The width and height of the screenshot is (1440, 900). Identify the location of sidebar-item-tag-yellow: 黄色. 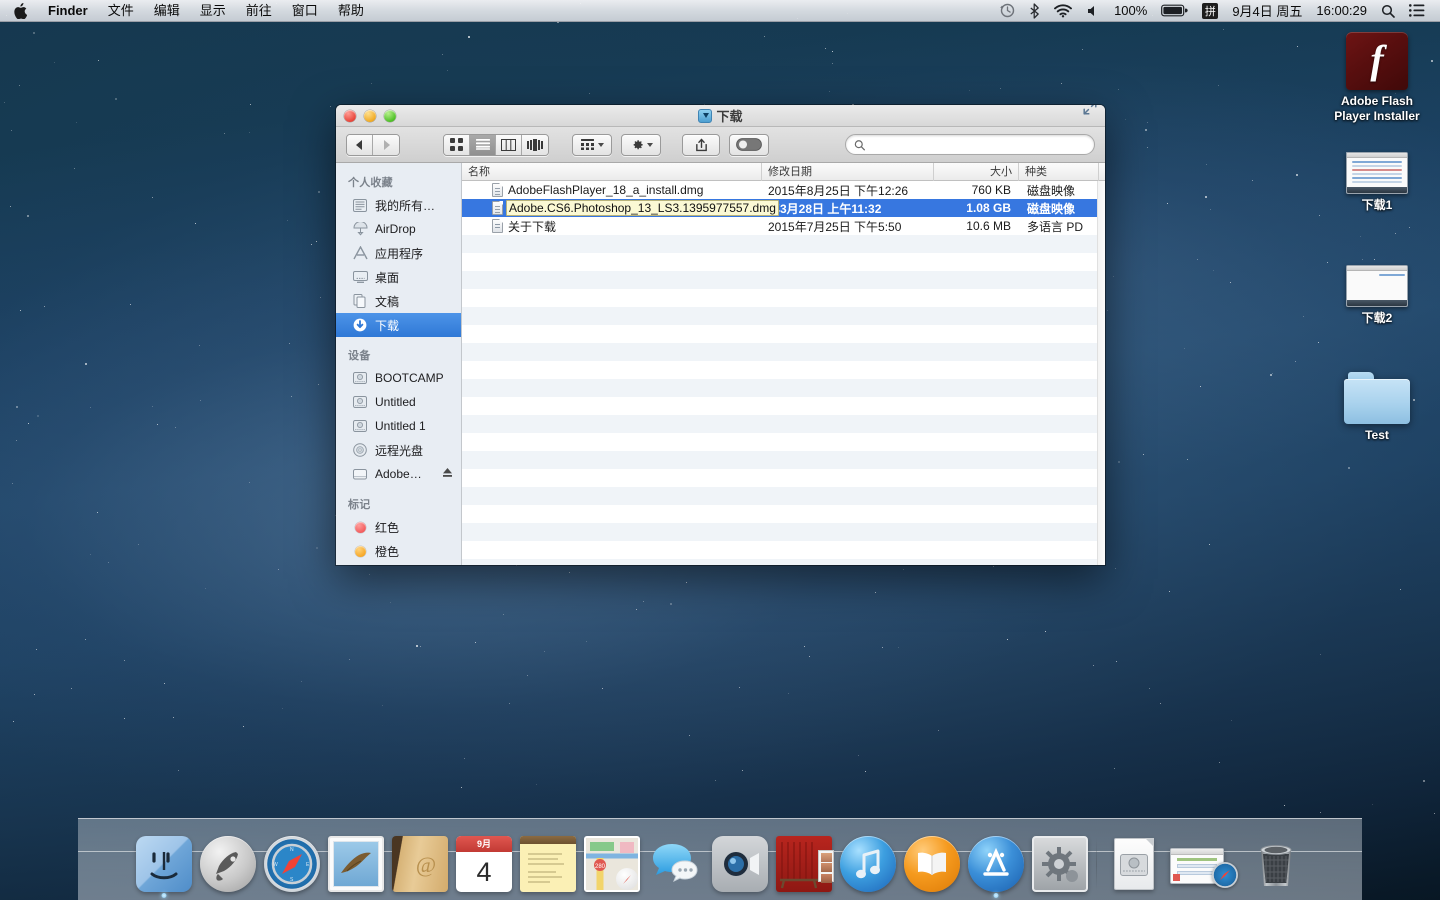
(398, 564).